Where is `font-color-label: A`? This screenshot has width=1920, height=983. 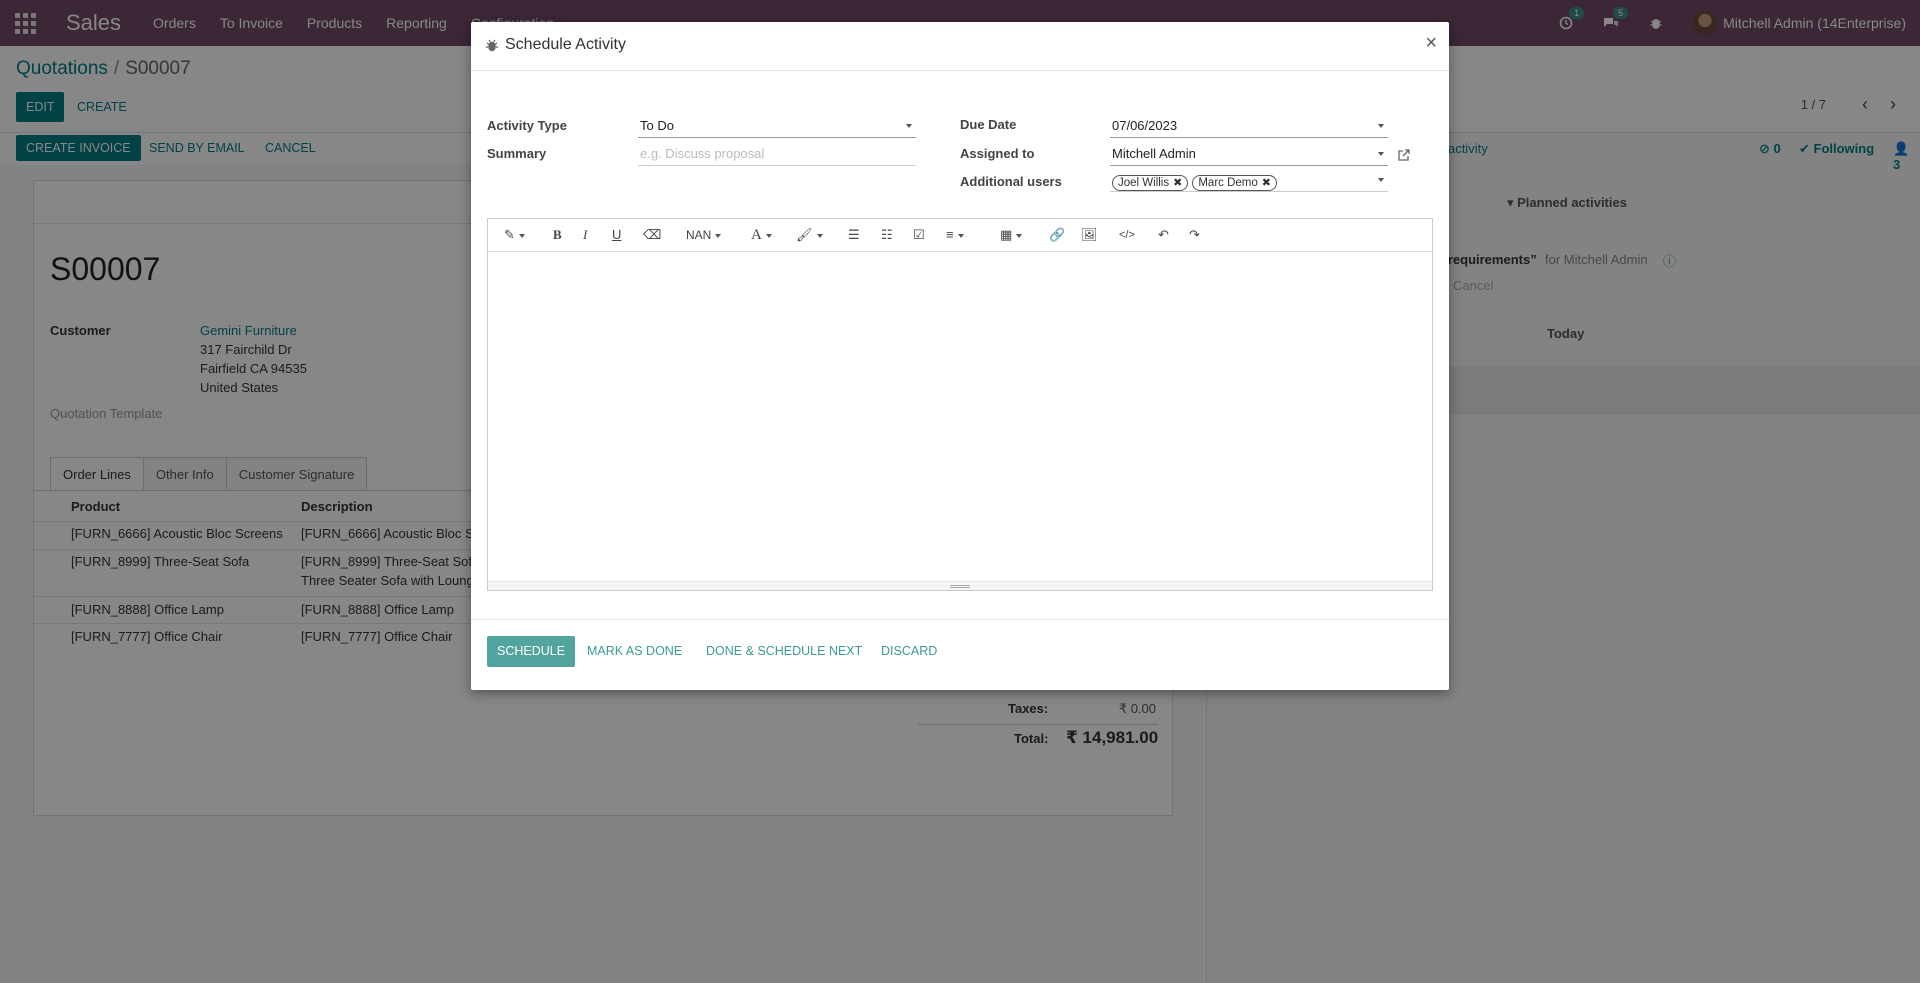 font-color-label: A is located at coordinates (756, 235).